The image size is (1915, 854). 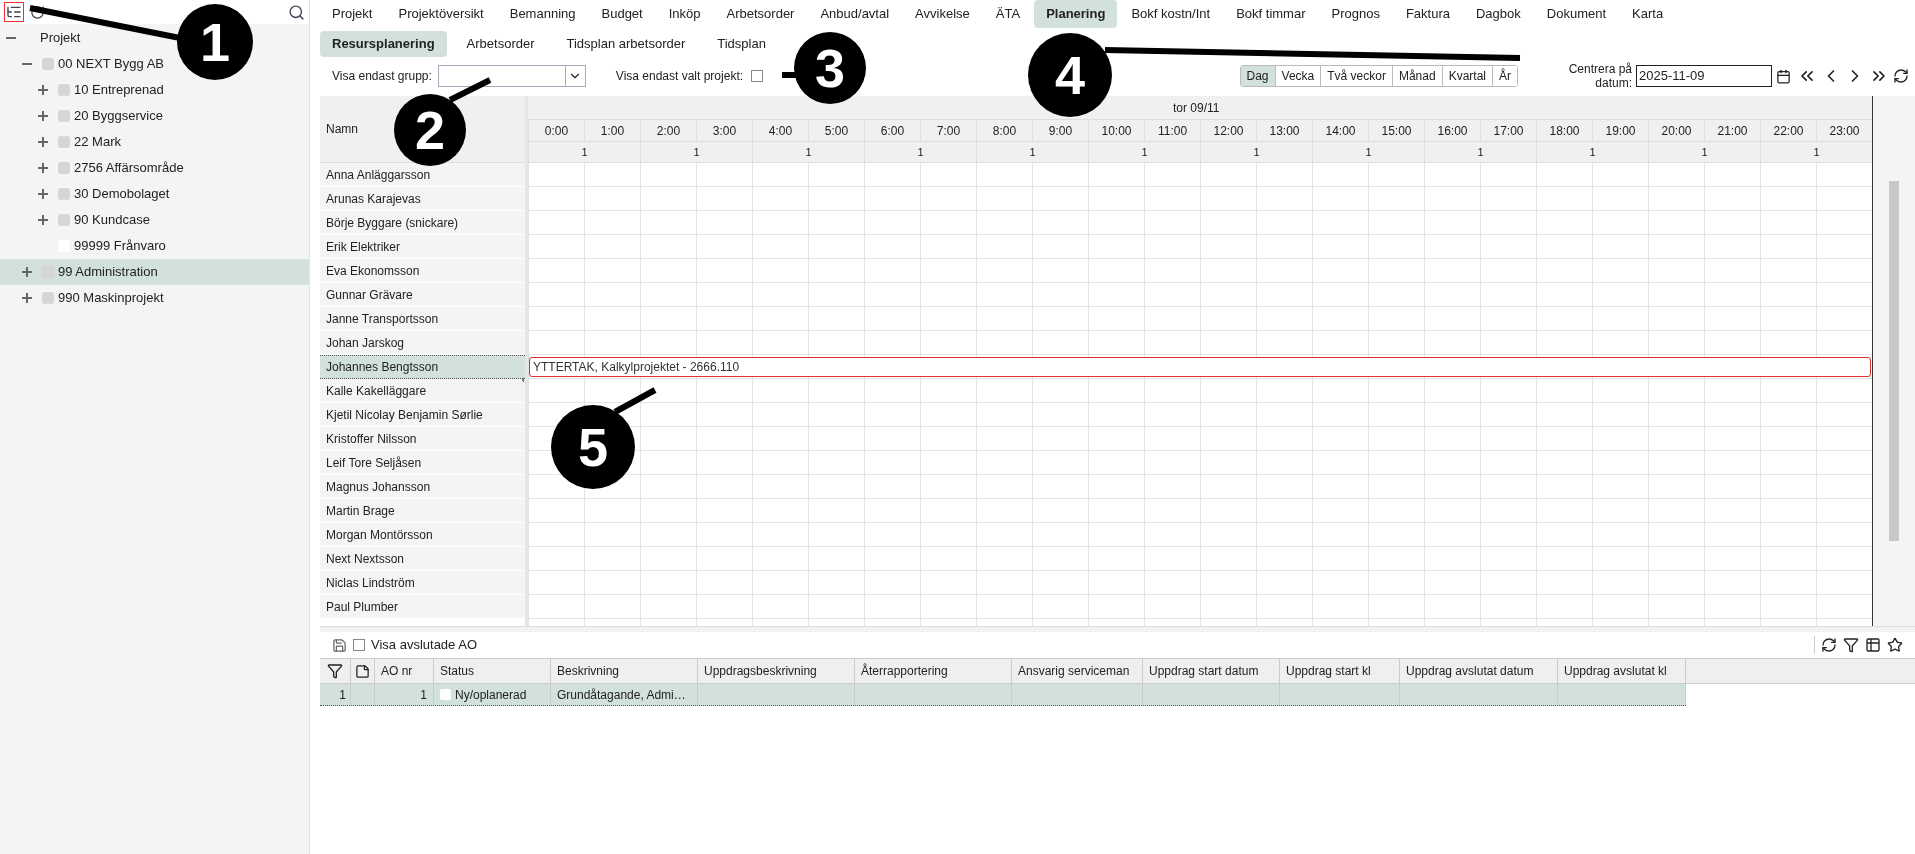 What do you see at coordinates (422, 319) in the screenshot?
I see `resource-name: Janne Transportsson` at bounding box center [422, 319].